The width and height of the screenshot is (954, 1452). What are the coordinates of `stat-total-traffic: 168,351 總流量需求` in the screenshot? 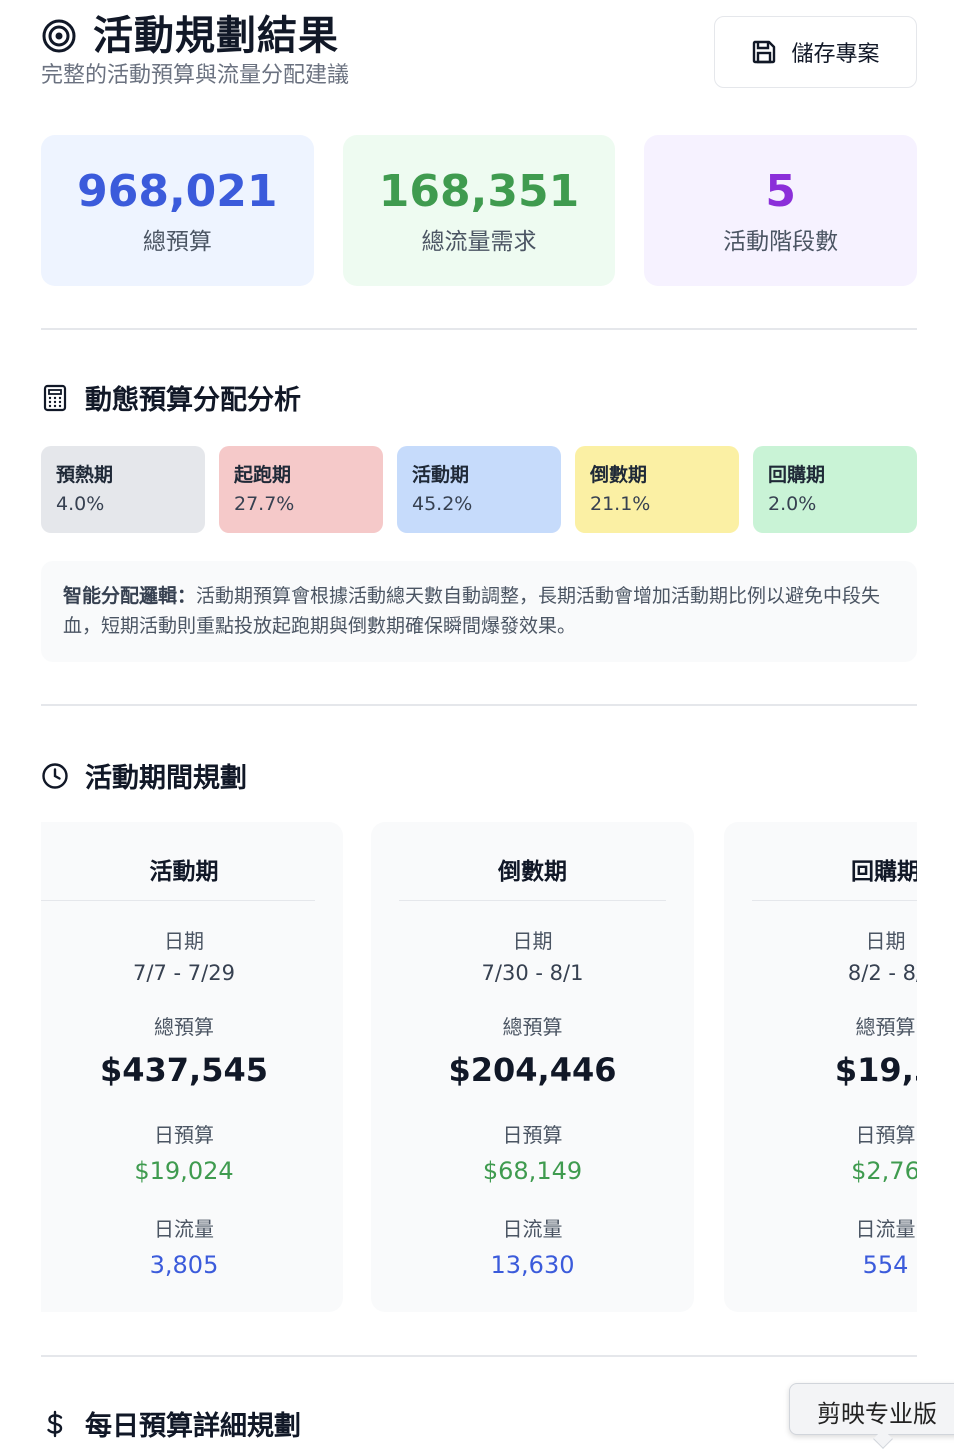 It's located at (479, 210).